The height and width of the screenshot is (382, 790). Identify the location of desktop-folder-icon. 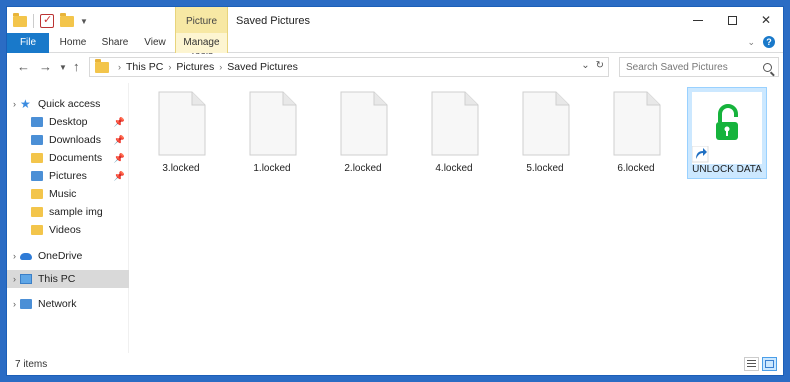
(37, 122).